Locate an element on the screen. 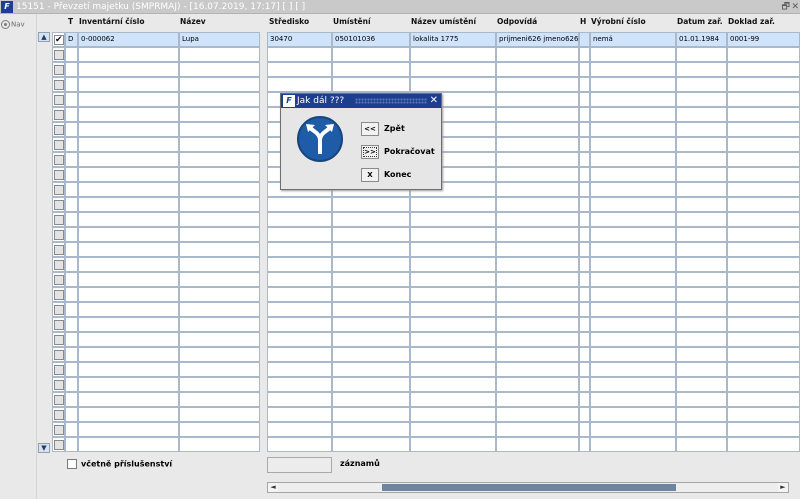 This screenshot has height=499, width=800. end-button: X is located at coordinates (370, 175).